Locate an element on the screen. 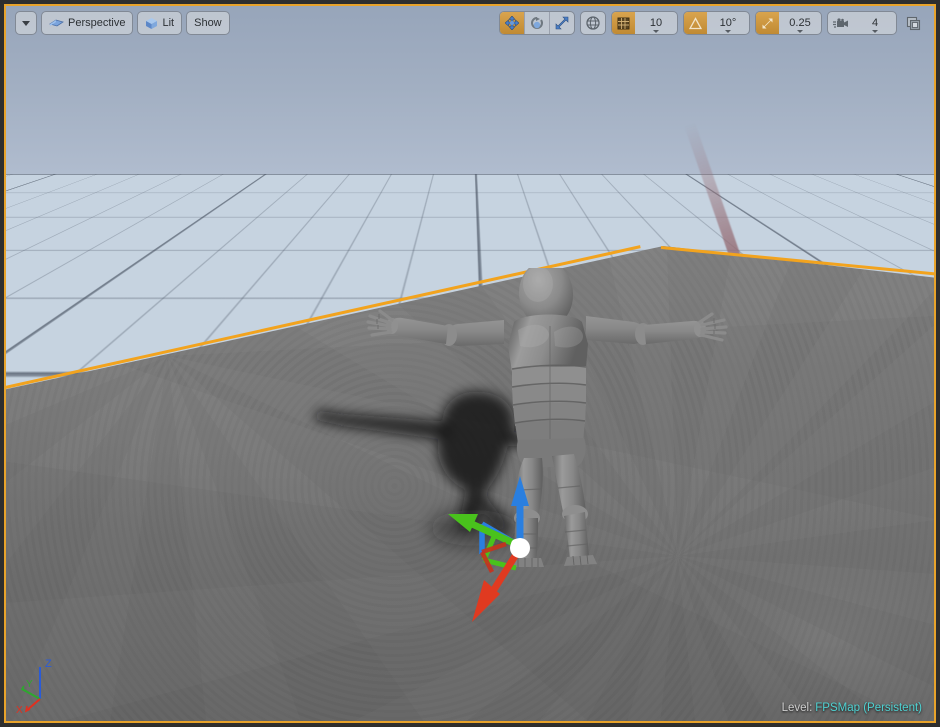  axis-indicator-y: Y is located at coordinates (30, 689).